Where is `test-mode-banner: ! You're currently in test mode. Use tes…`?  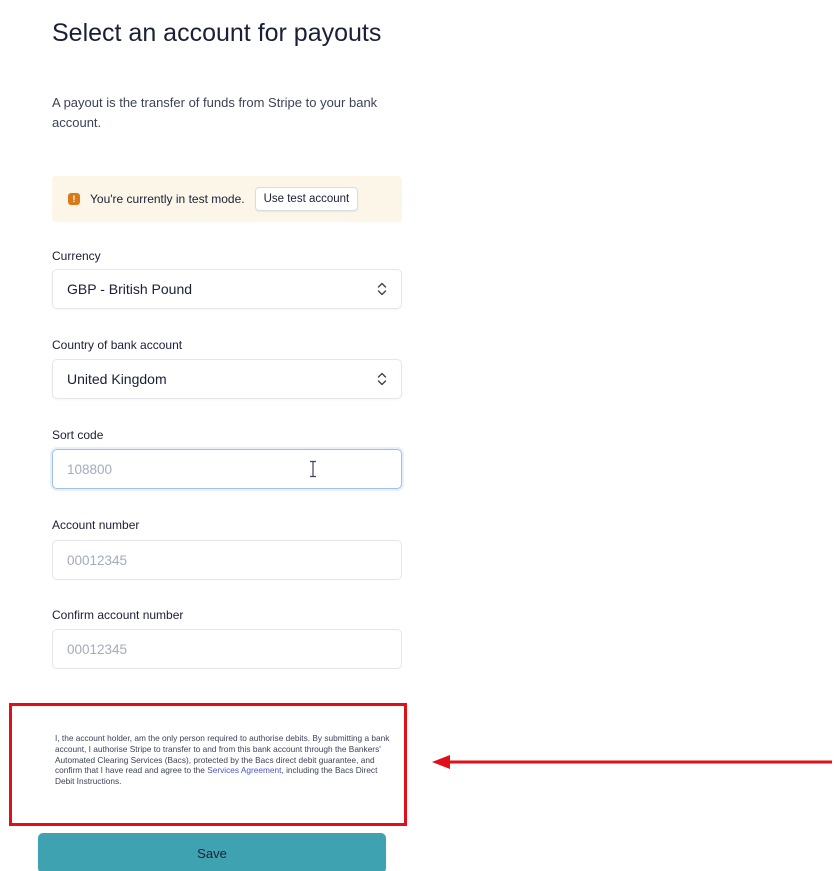 test-mode-banner: ! You're currently in test mode. Use tes… is located at coordinates (227, 199).